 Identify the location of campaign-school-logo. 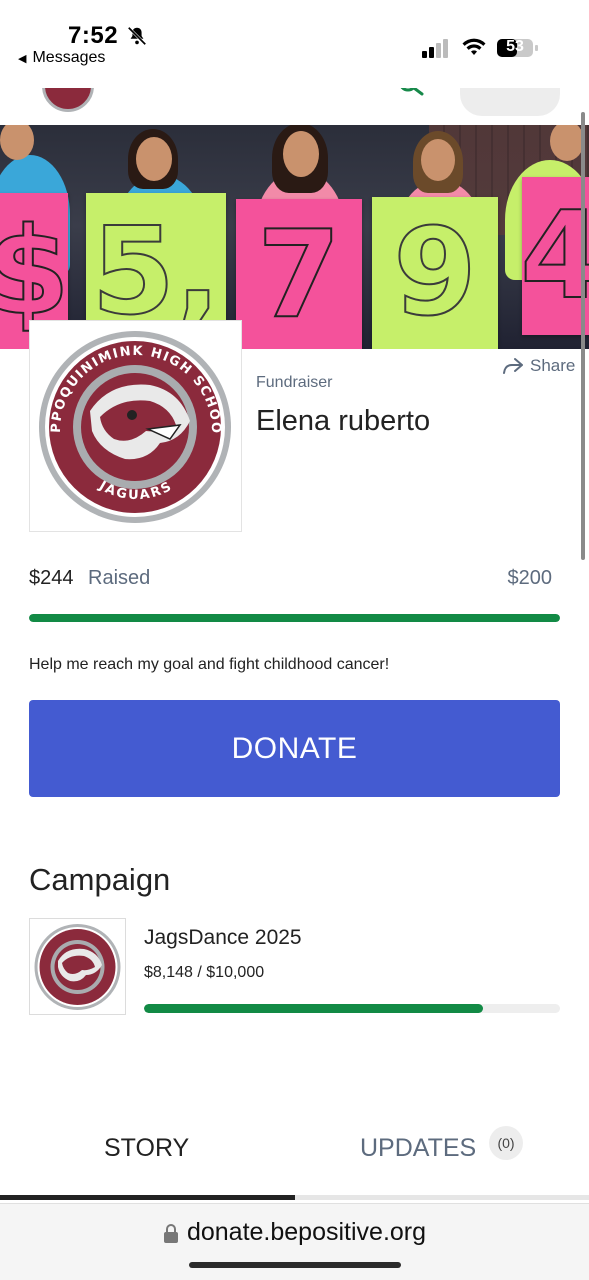
(77, 967).